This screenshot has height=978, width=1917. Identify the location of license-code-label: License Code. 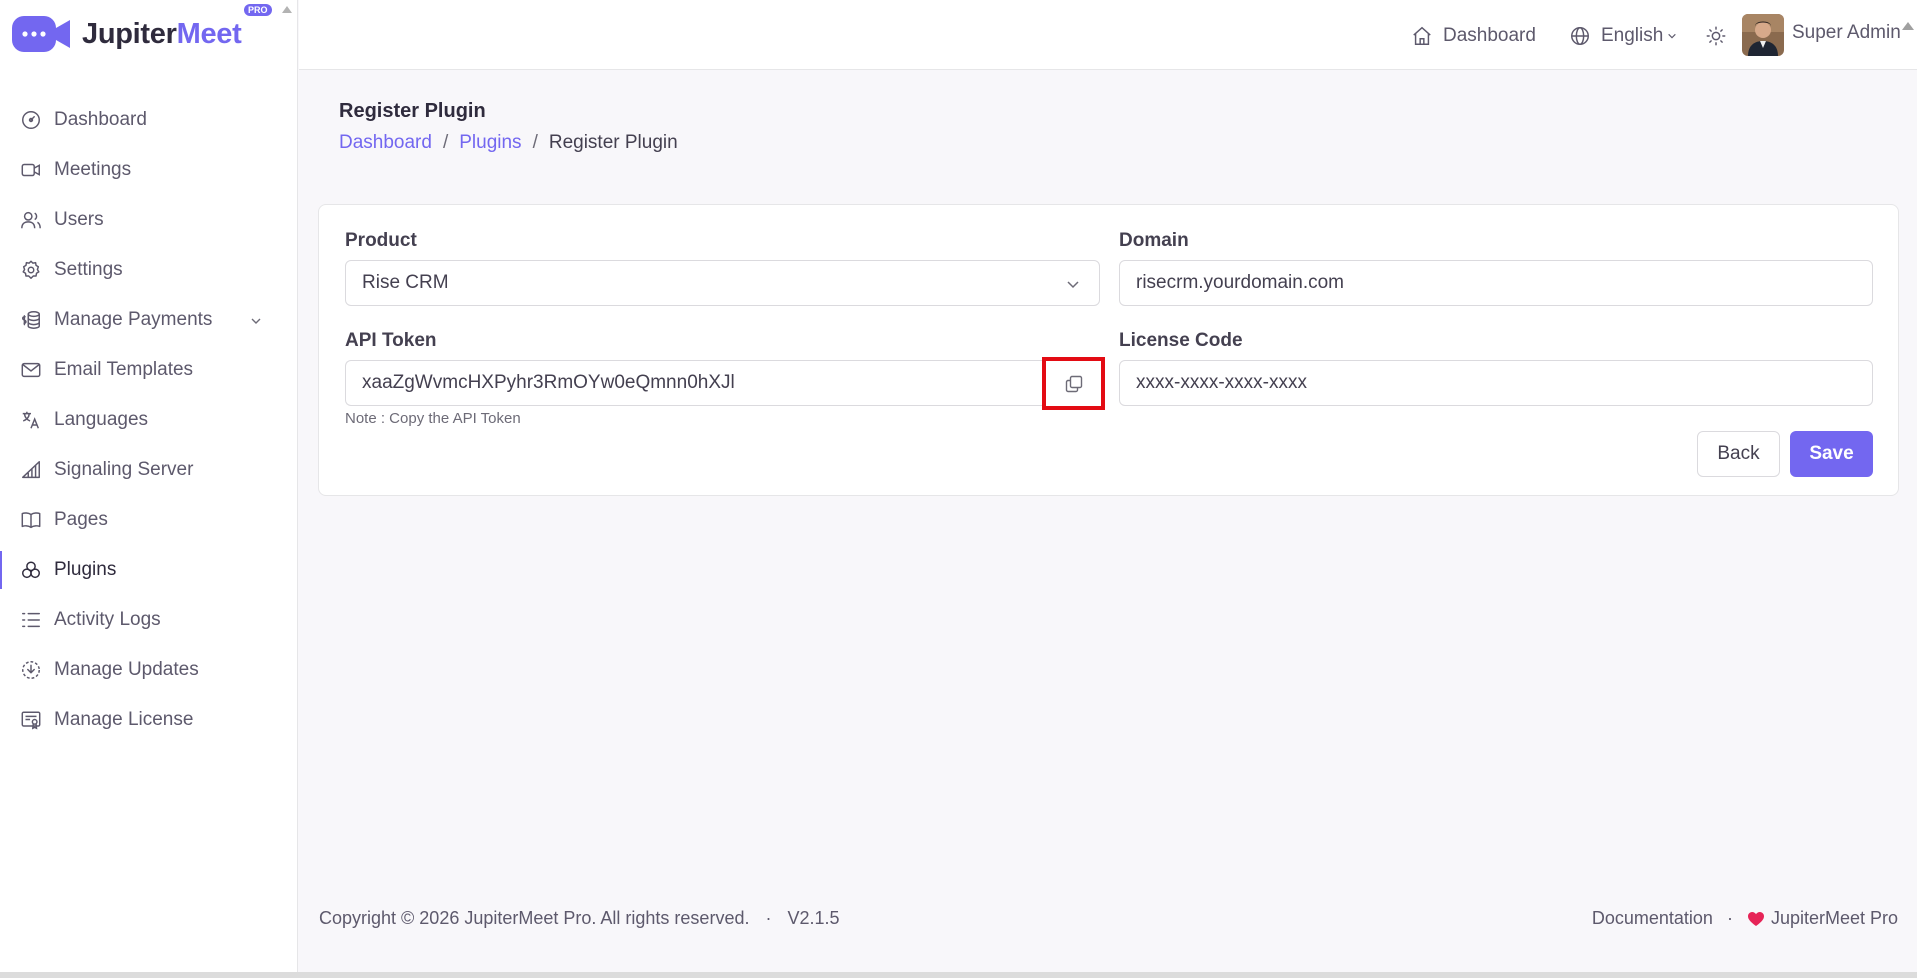
(1181, 340).